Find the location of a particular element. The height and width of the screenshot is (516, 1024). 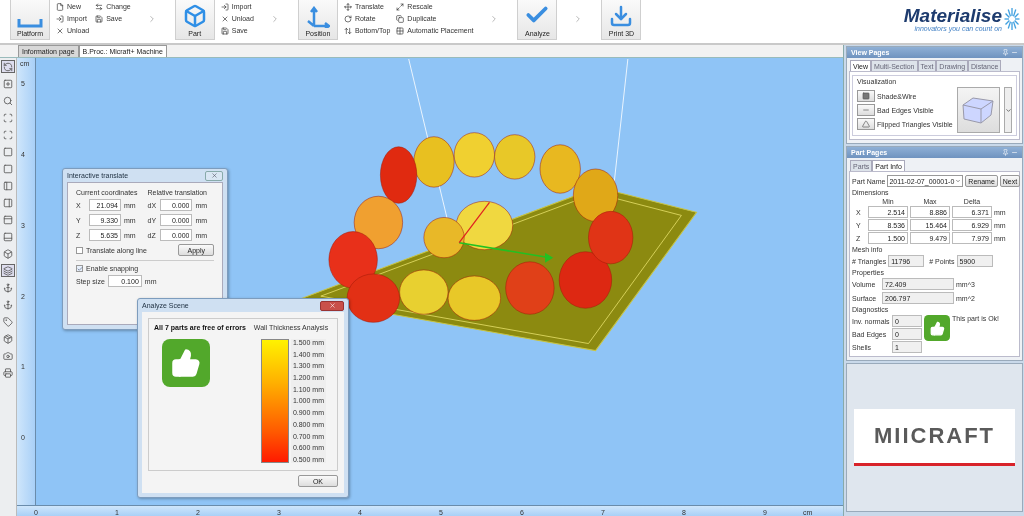

plus-square-icon is located at coordinates (8, 83).